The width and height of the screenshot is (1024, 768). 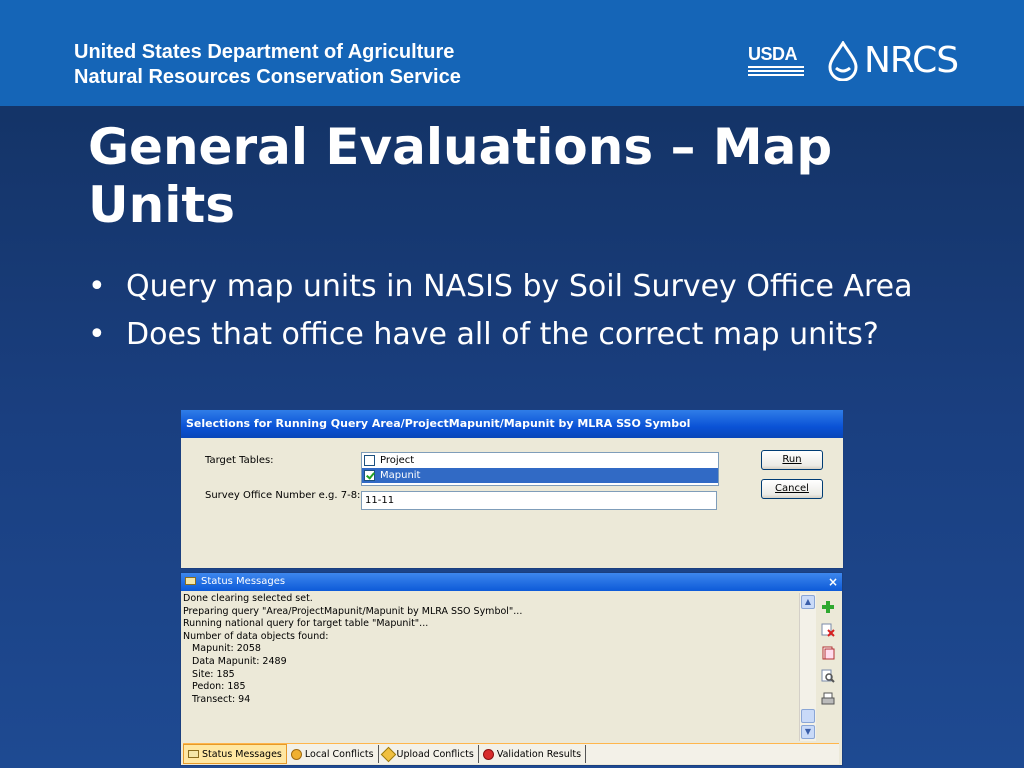 I want to click on nrcs-logo-text: NRCS, so click(x=911, y=60).